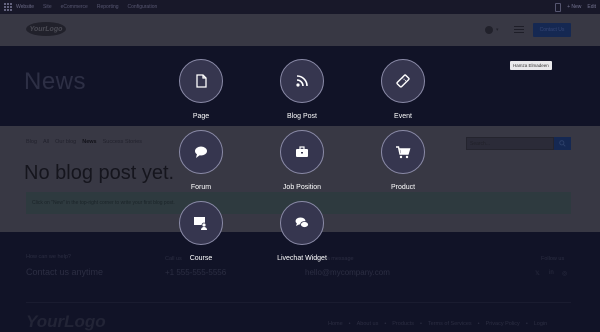 This screenshot has height=332, width=600. Describe the element at coordinates (302, 89) in the screenshot. I see `new-blog-post-option: Blog Post` at that location.